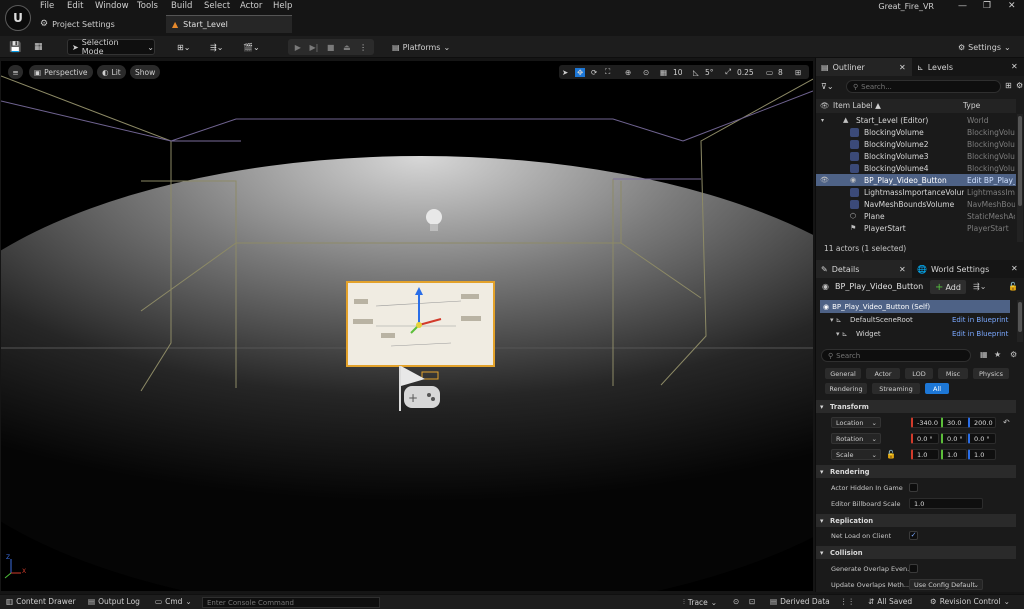 Image resolution: width=1024 pixels, height=609 pixels. Describe the element at coordinates (916, 216) in the screenshot. I see `list-item: ⬡ Plane StaticMeshActor` at that location.